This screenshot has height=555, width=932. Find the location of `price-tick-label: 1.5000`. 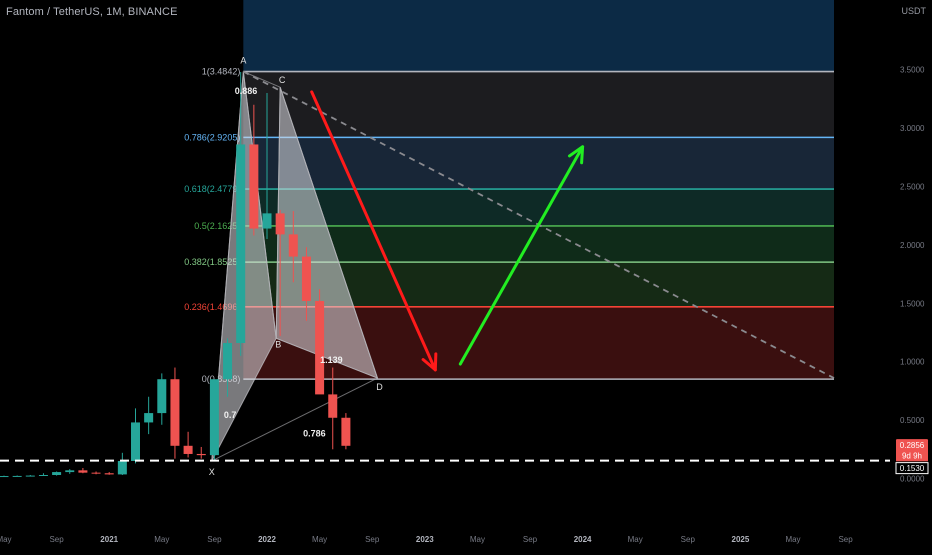

price-tick-label: 1.5000 is located at coordinates (912, 303).